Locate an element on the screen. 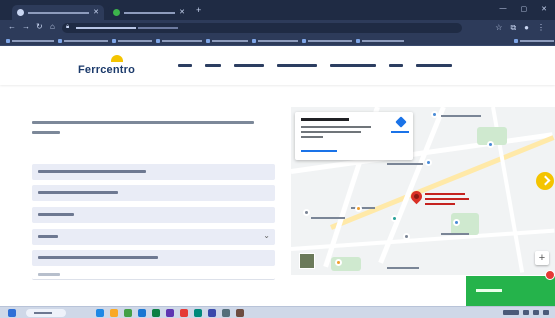 The image size is (555, 318). close-window-icon: ✕ is located at coordinates (544, 9).